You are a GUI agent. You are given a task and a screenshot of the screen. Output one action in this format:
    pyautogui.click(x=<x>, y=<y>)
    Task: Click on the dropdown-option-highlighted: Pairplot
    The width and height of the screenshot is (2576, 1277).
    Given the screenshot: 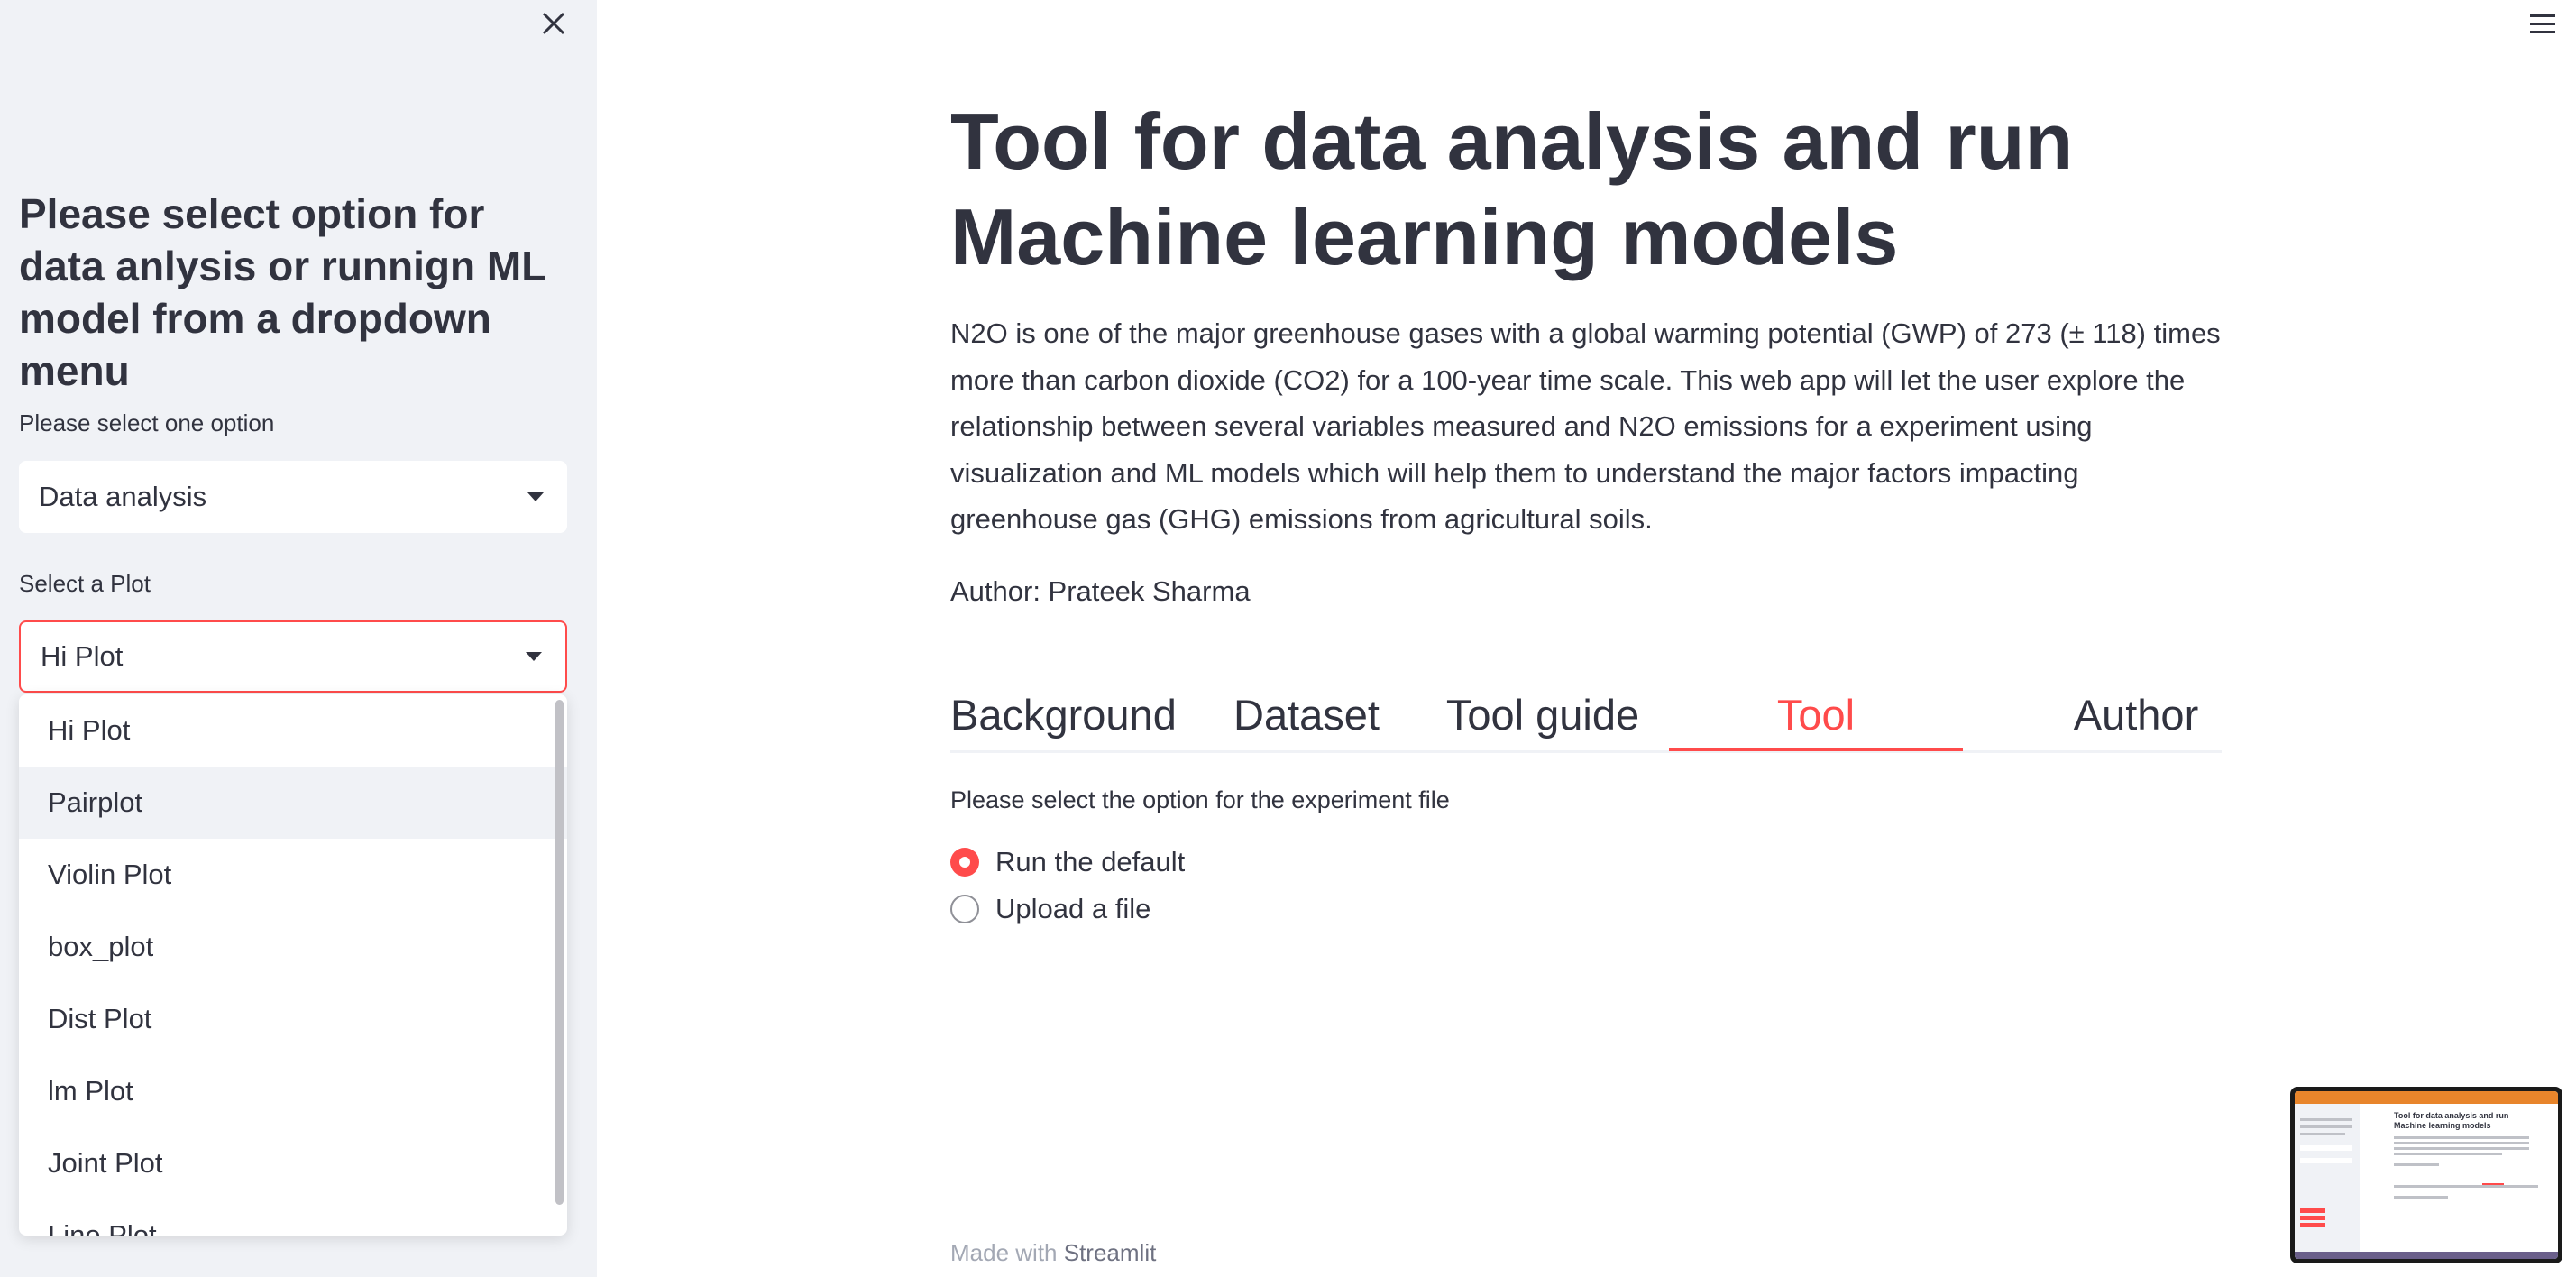 What is the action you would take?
    pyautogui.click(x=293, y=803)
    